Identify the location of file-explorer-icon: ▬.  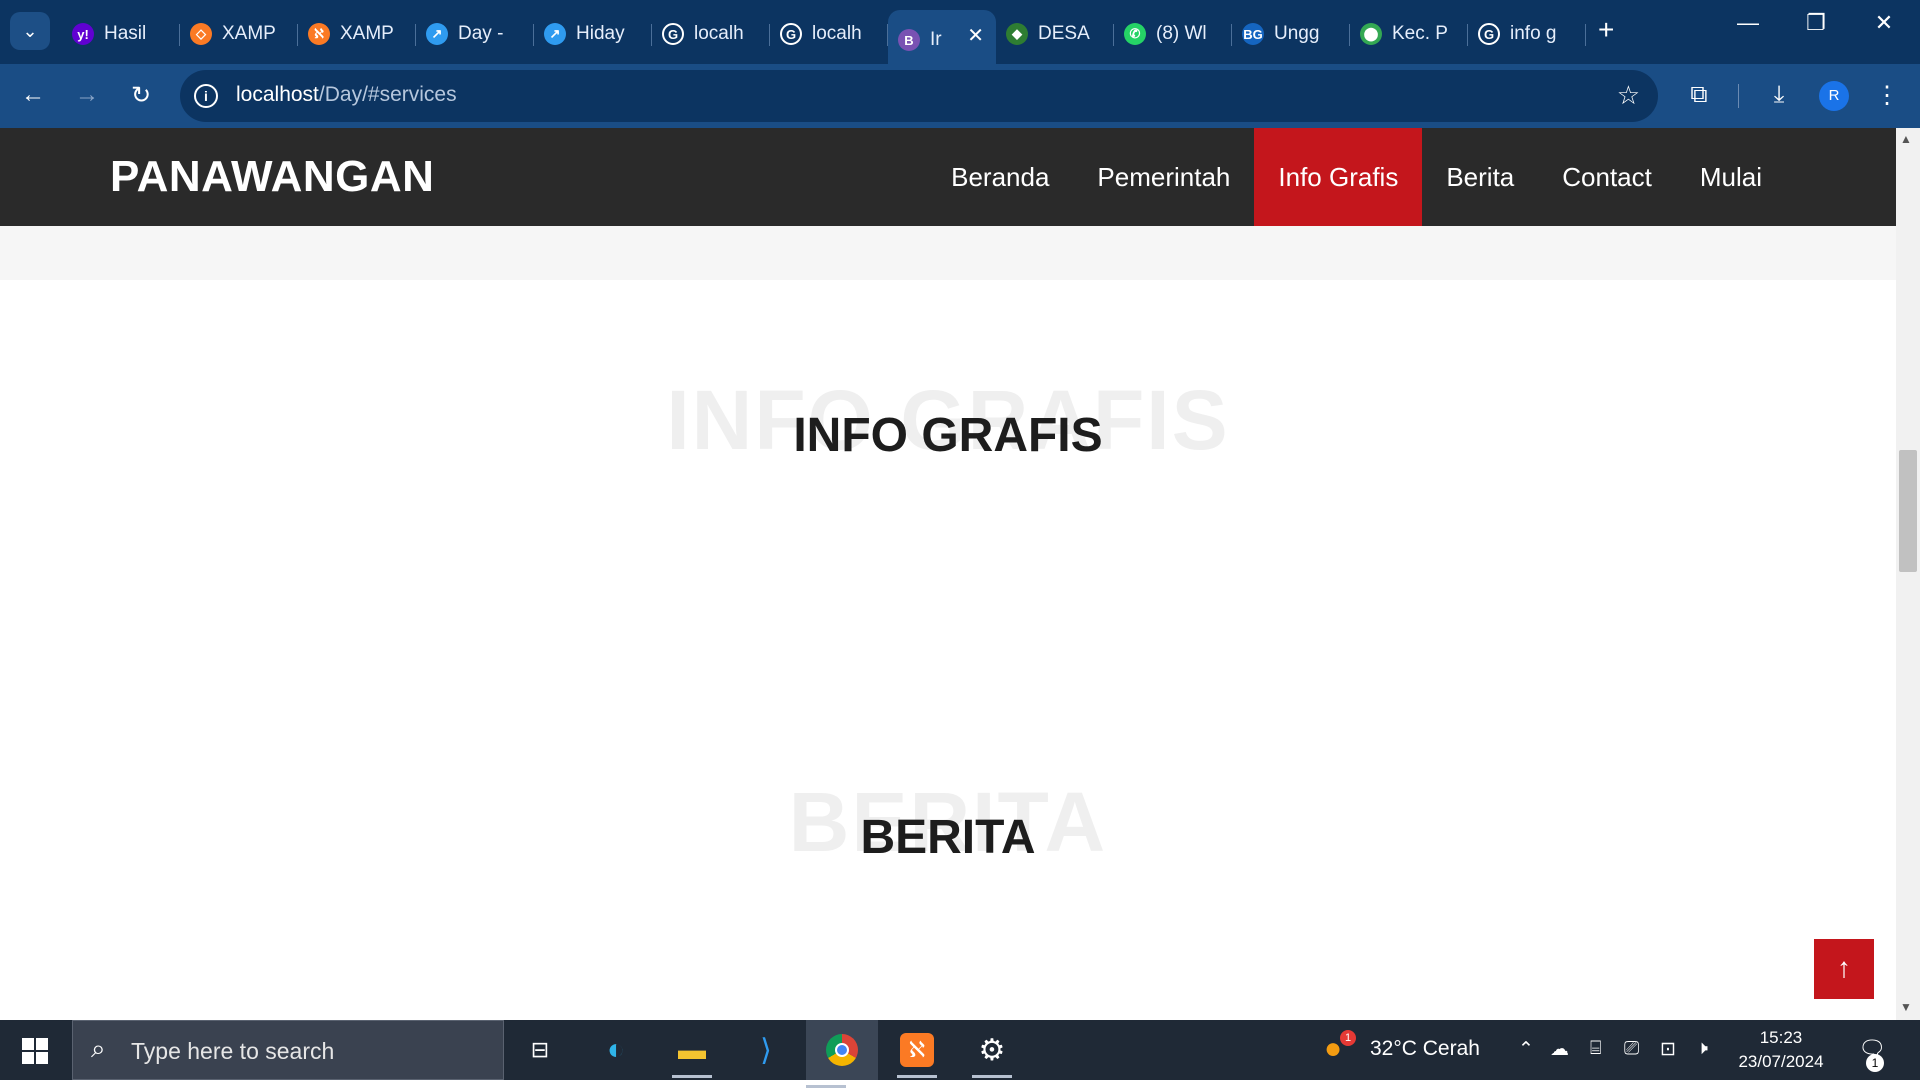
(692, 1054).